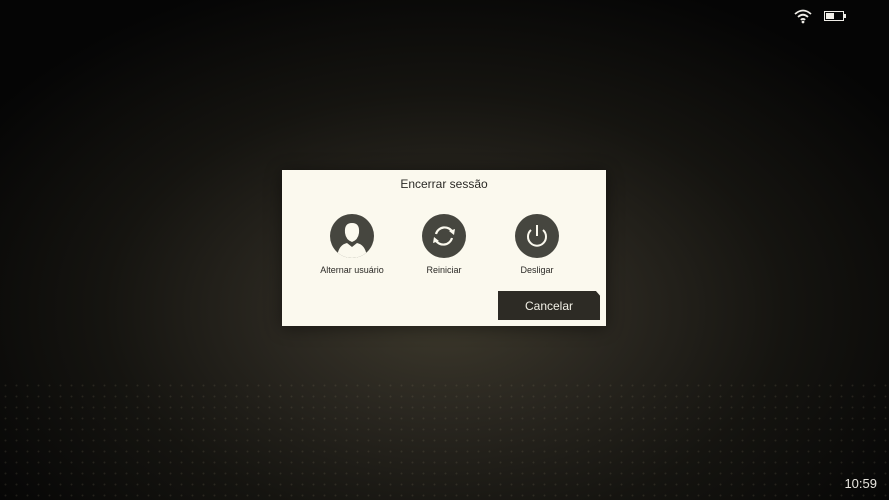 Image resolution: width=889 pixels, height=500 pixels. I want to click on shutdown-button: Desligar, so click(537, 244).